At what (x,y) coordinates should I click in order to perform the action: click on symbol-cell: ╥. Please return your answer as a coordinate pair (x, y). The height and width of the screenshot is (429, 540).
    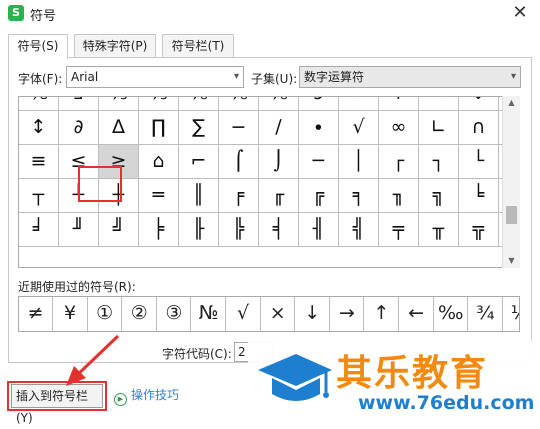
    Looking at the image, I should click on (439, 230).